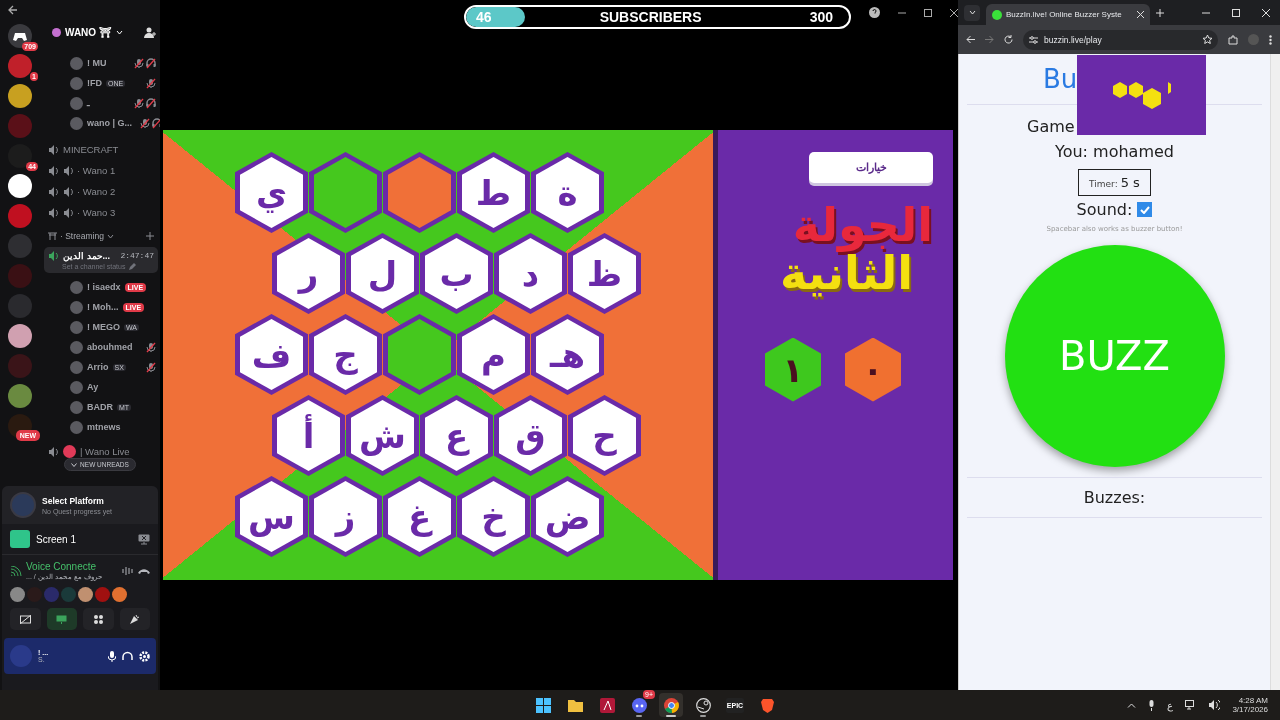  Describe the element at coordinates (88, 32) in the screenshot. I see `server-name: WANO ⛩` at that location.